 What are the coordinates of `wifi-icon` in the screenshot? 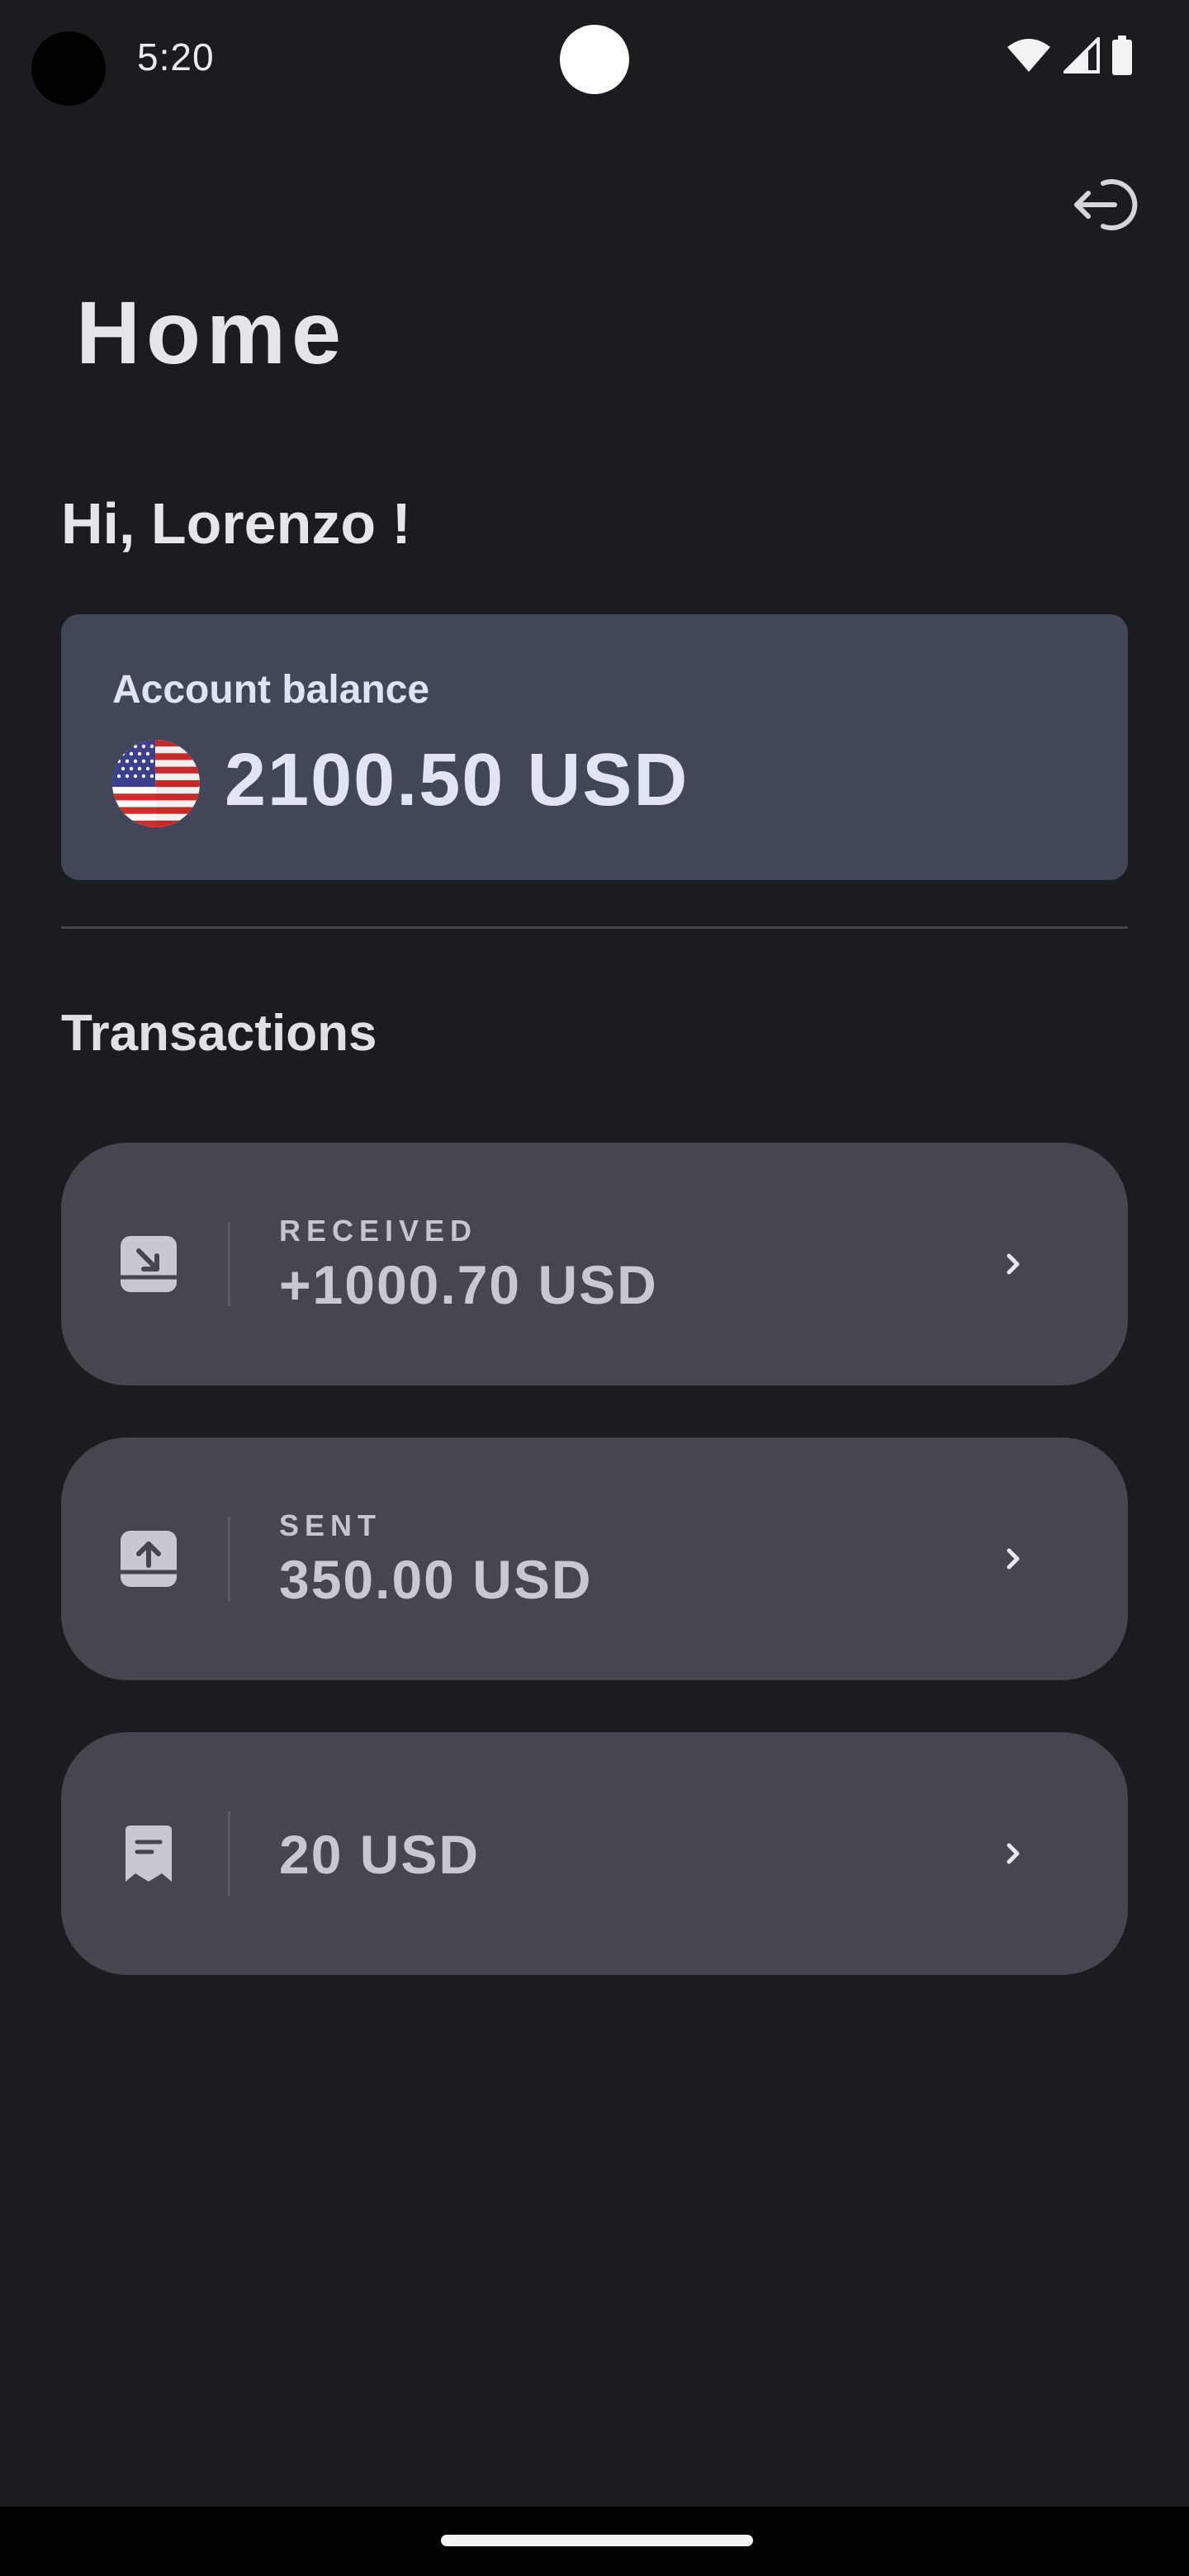 It's located at (1029, 55).